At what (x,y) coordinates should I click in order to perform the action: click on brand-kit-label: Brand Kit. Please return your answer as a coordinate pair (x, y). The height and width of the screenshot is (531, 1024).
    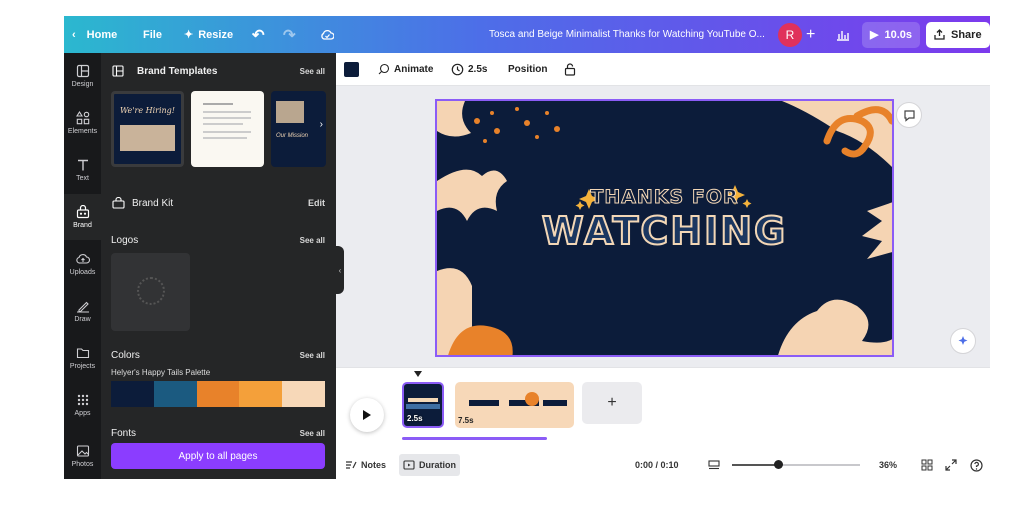
    Looking at the image, I should click on (152, 203).